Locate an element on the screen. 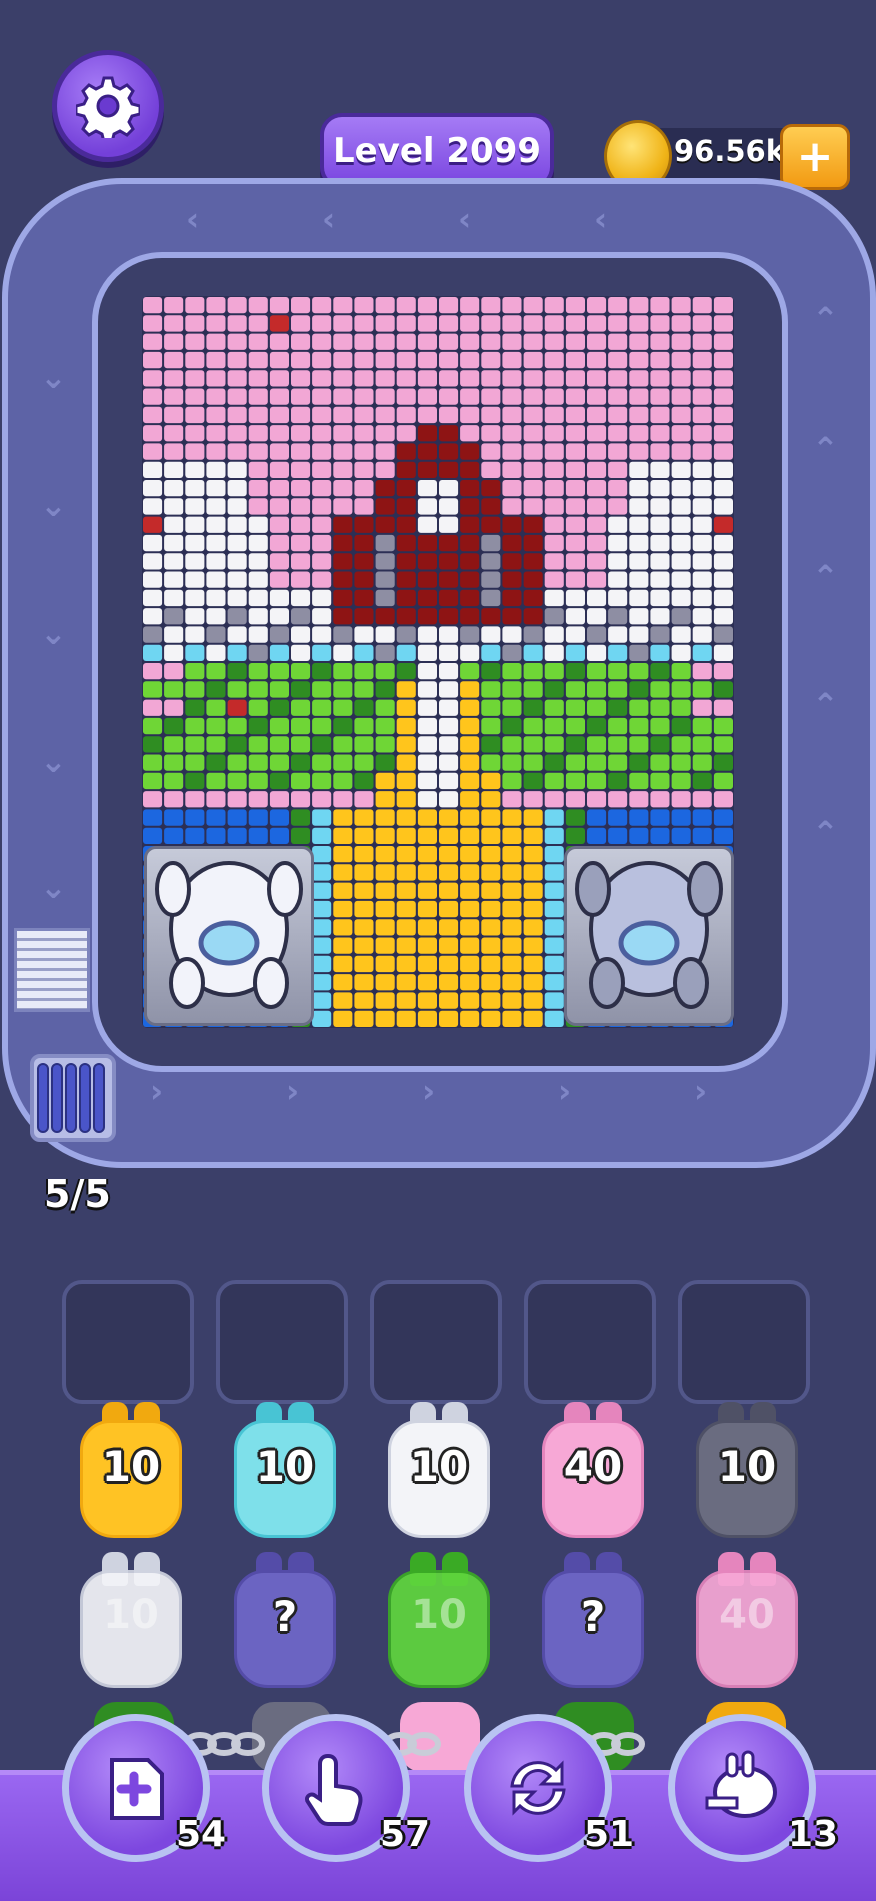 This screenshot has height=1901, width=876. cannon-left is located at coordinates (229, 936).